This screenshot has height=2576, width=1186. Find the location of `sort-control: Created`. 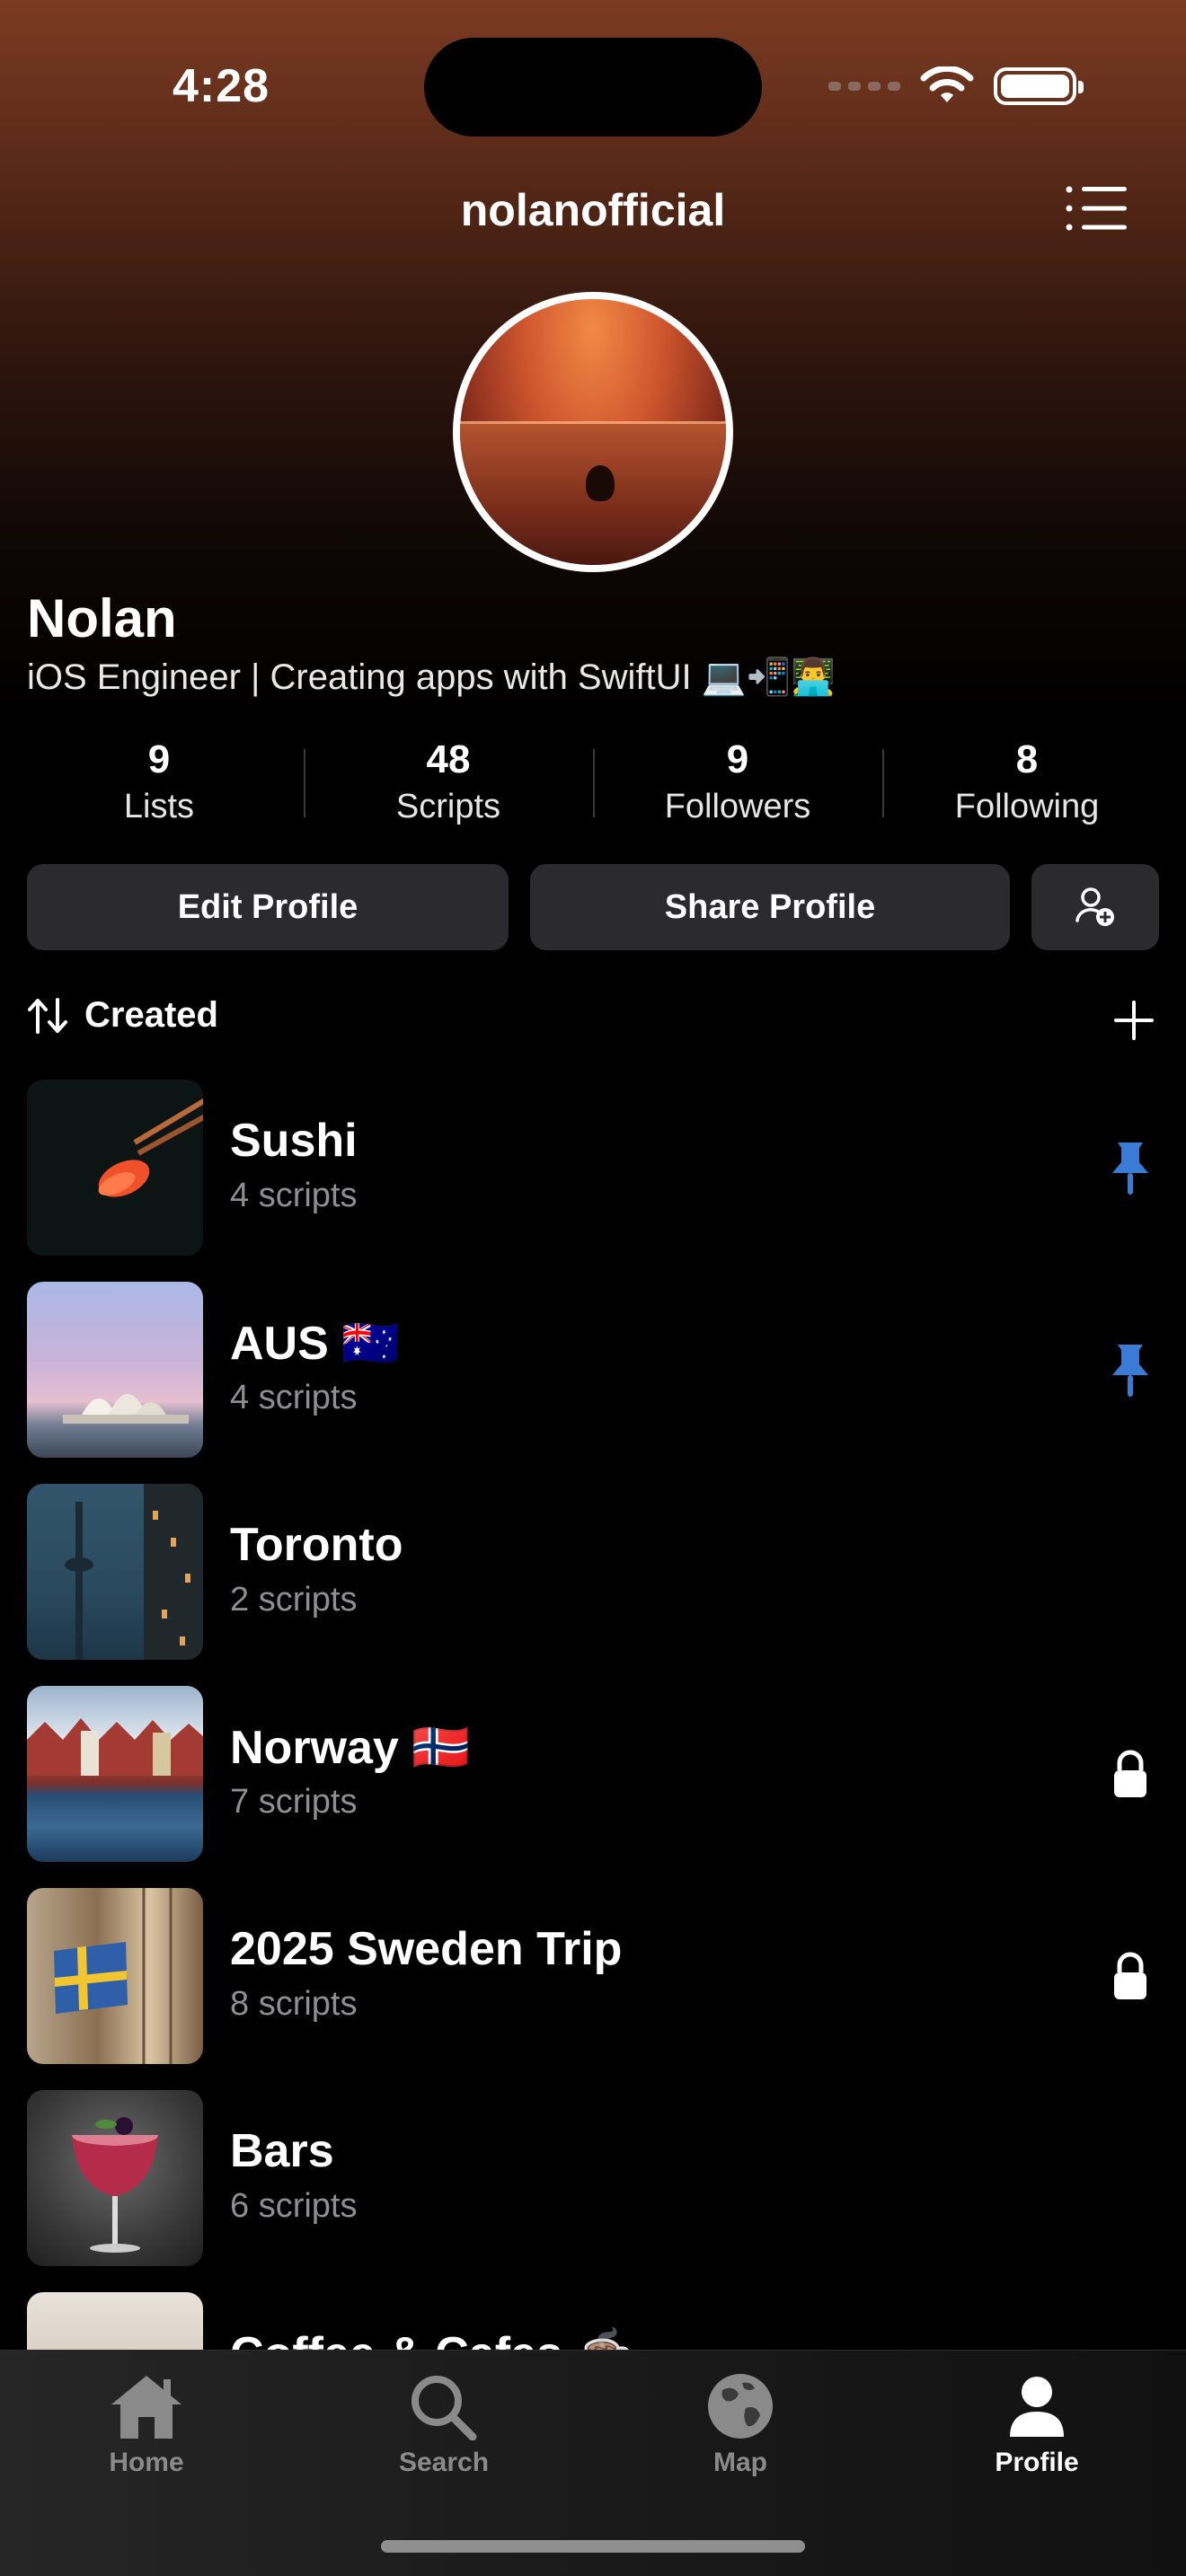

sort-control: Created is located at coordinates (122, 1015).